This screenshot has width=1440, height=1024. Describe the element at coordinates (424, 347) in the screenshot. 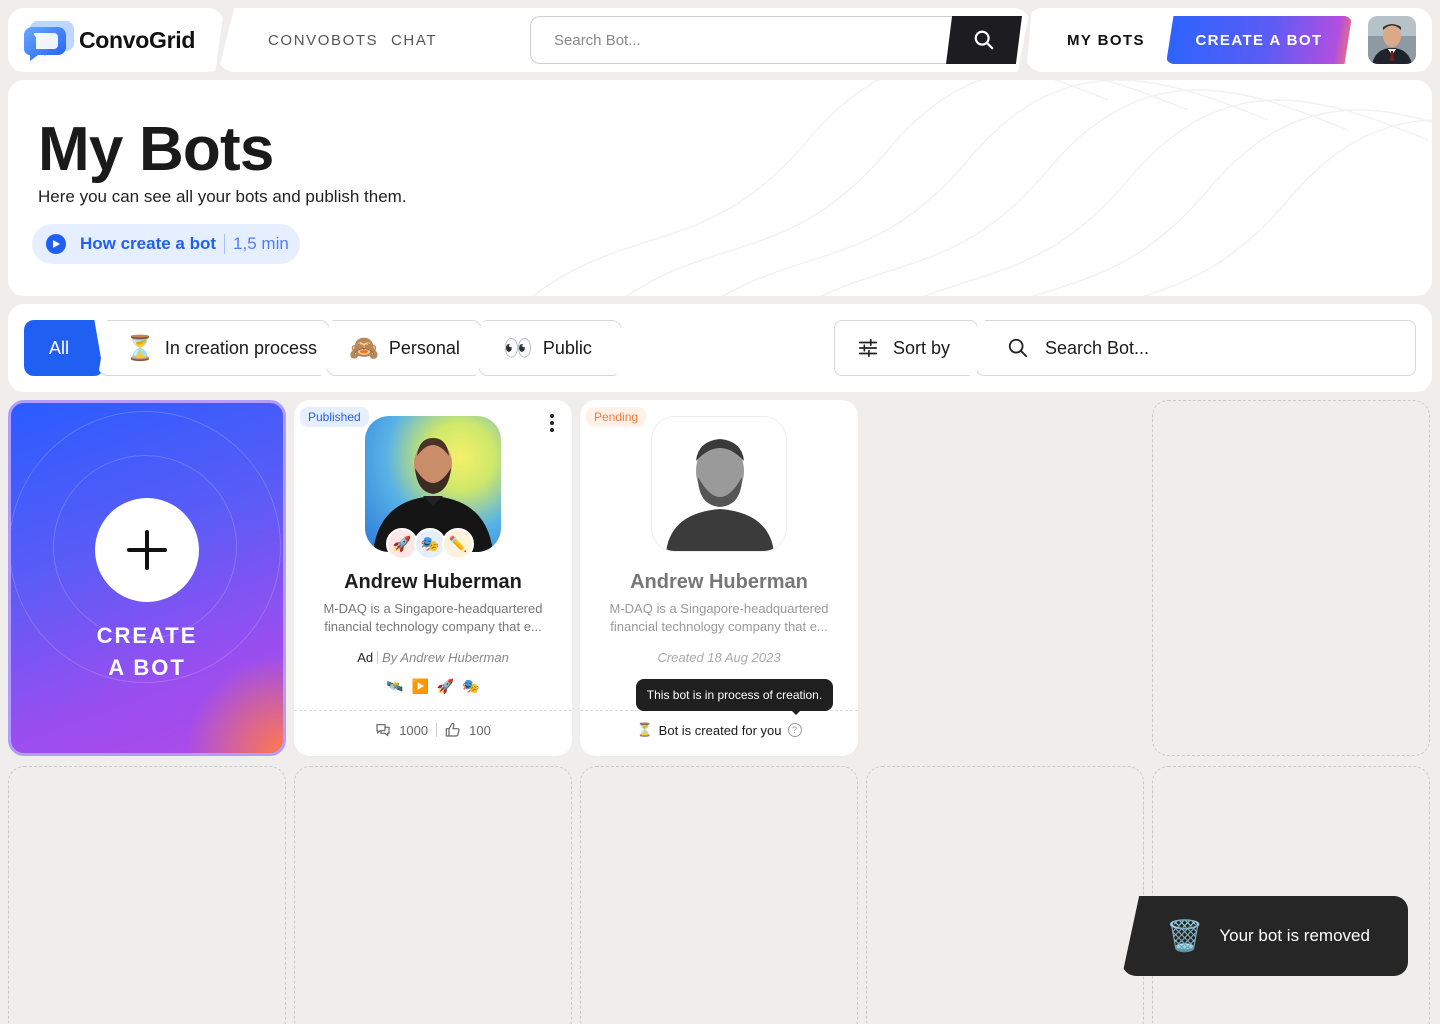

I see `filter-chip-label: Personal` at that location.